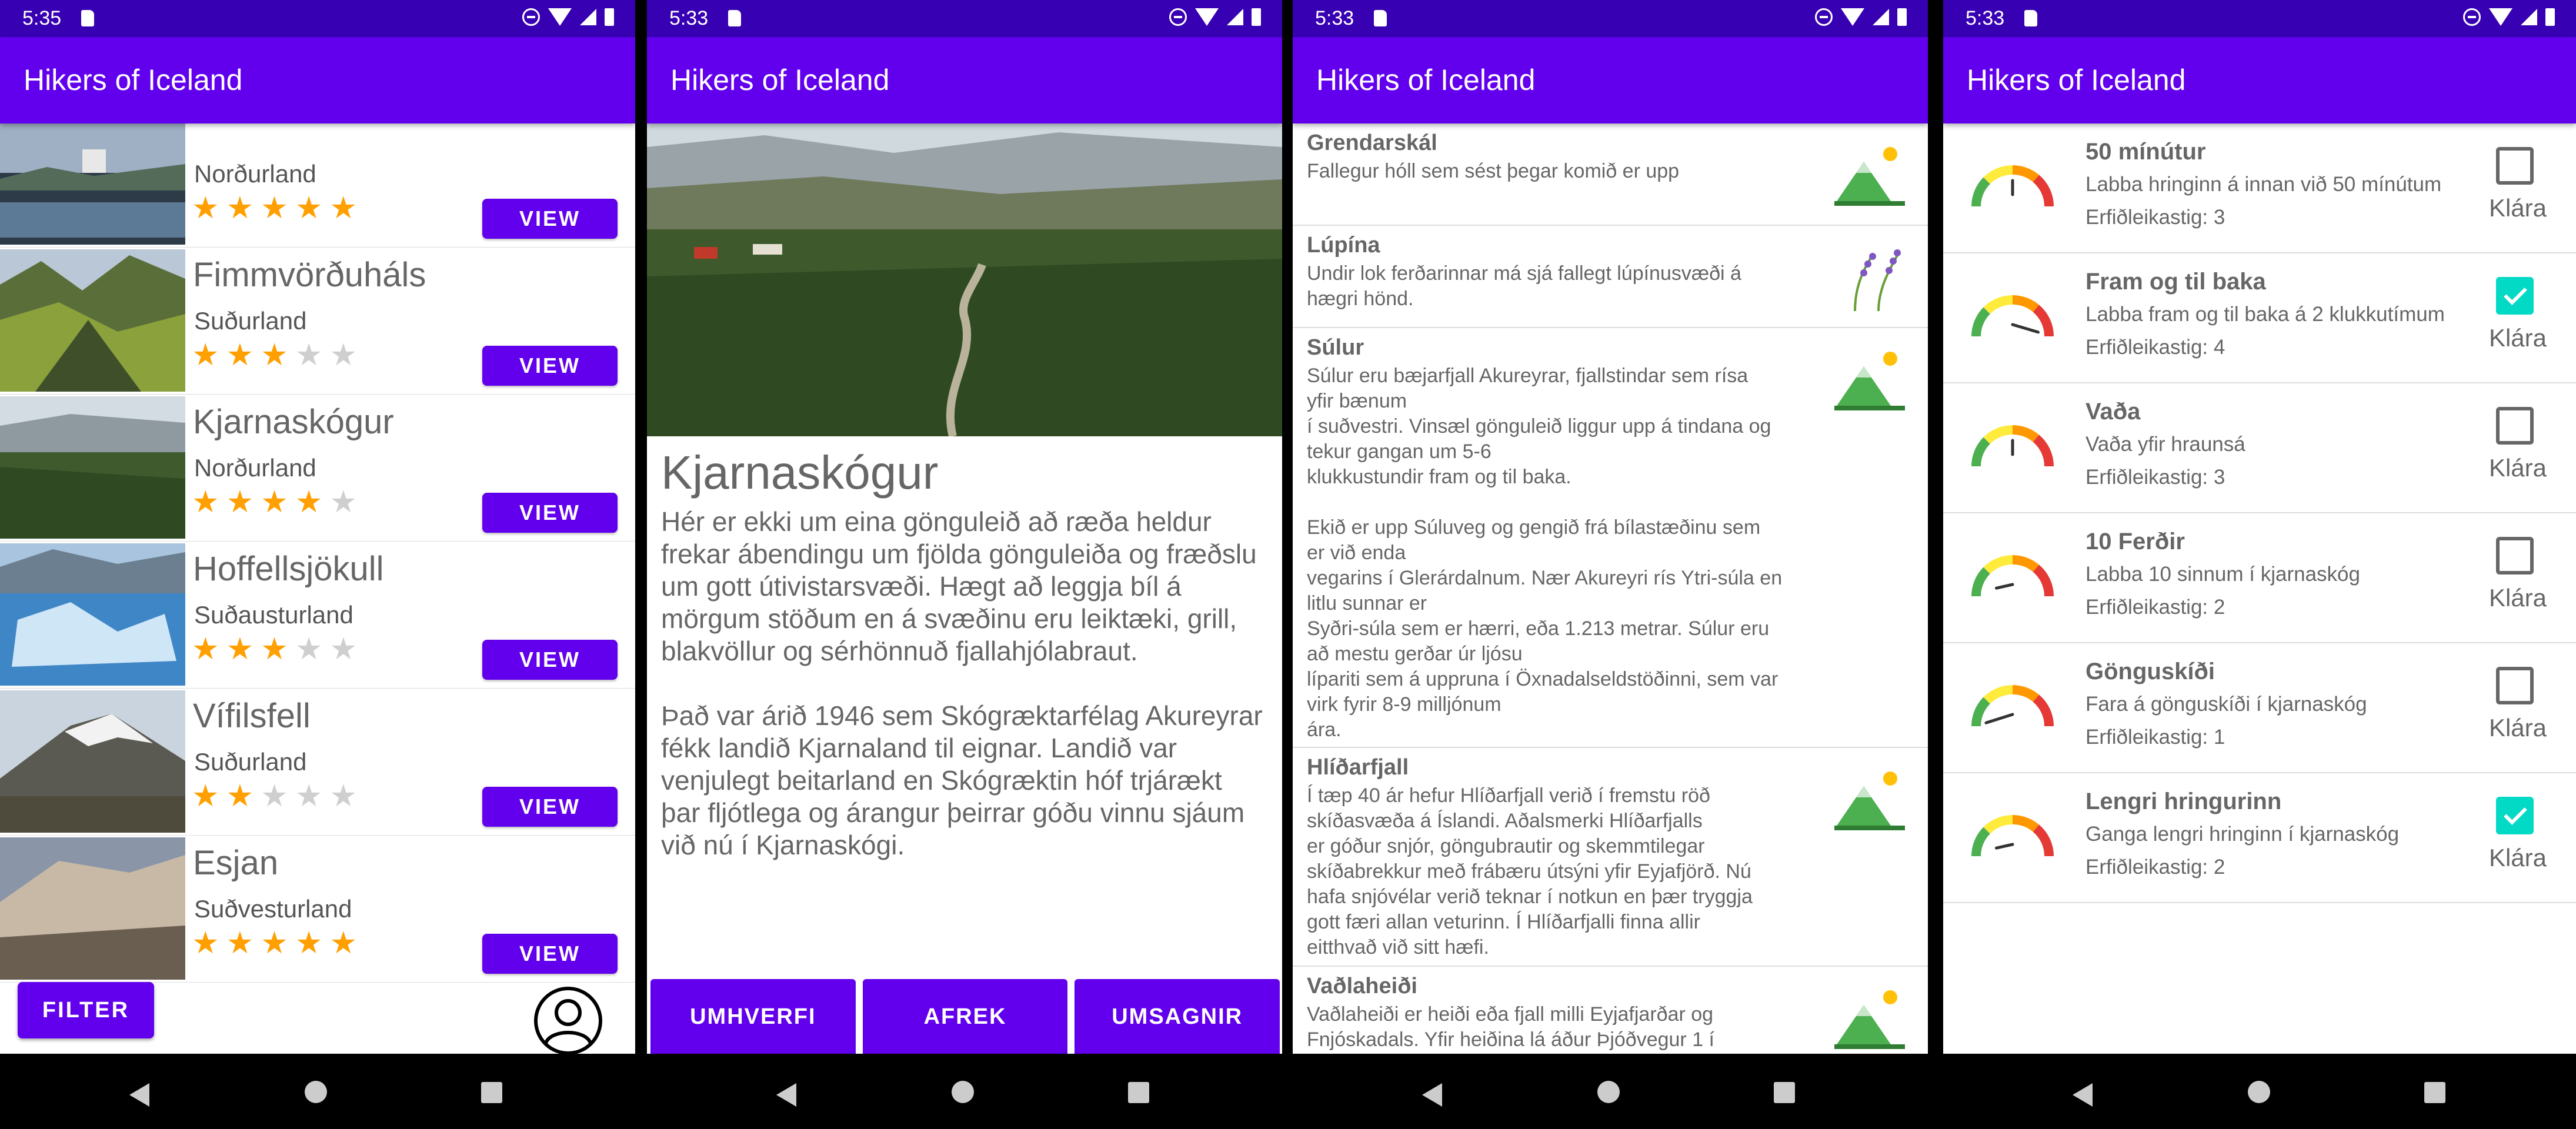  Describe the element at coordinates (317, 762) in the screenshot. I see `trail-row: Vífilsfell Suðurland ★ ★ ★ ★ ★ VIEW` at that location.